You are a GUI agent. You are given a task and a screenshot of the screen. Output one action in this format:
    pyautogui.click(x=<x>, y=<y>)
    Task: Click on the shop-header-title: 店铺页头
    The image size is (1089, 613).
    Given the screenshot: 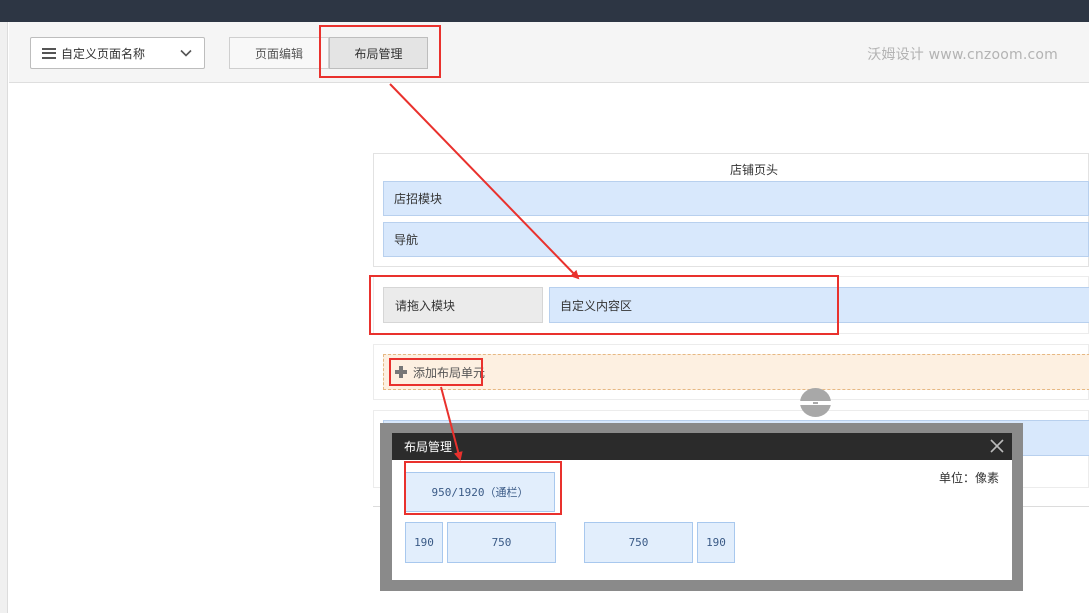 What is the action you would take?
    pyautogui.click(x=753, y=170)
    